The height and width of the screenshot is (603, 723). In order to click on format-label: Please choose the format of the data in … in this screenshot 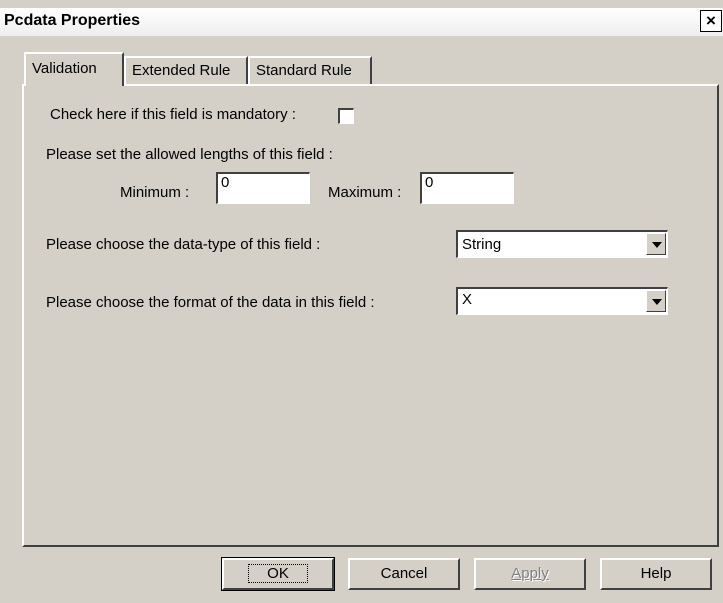, I will do `click(210, 302)`.